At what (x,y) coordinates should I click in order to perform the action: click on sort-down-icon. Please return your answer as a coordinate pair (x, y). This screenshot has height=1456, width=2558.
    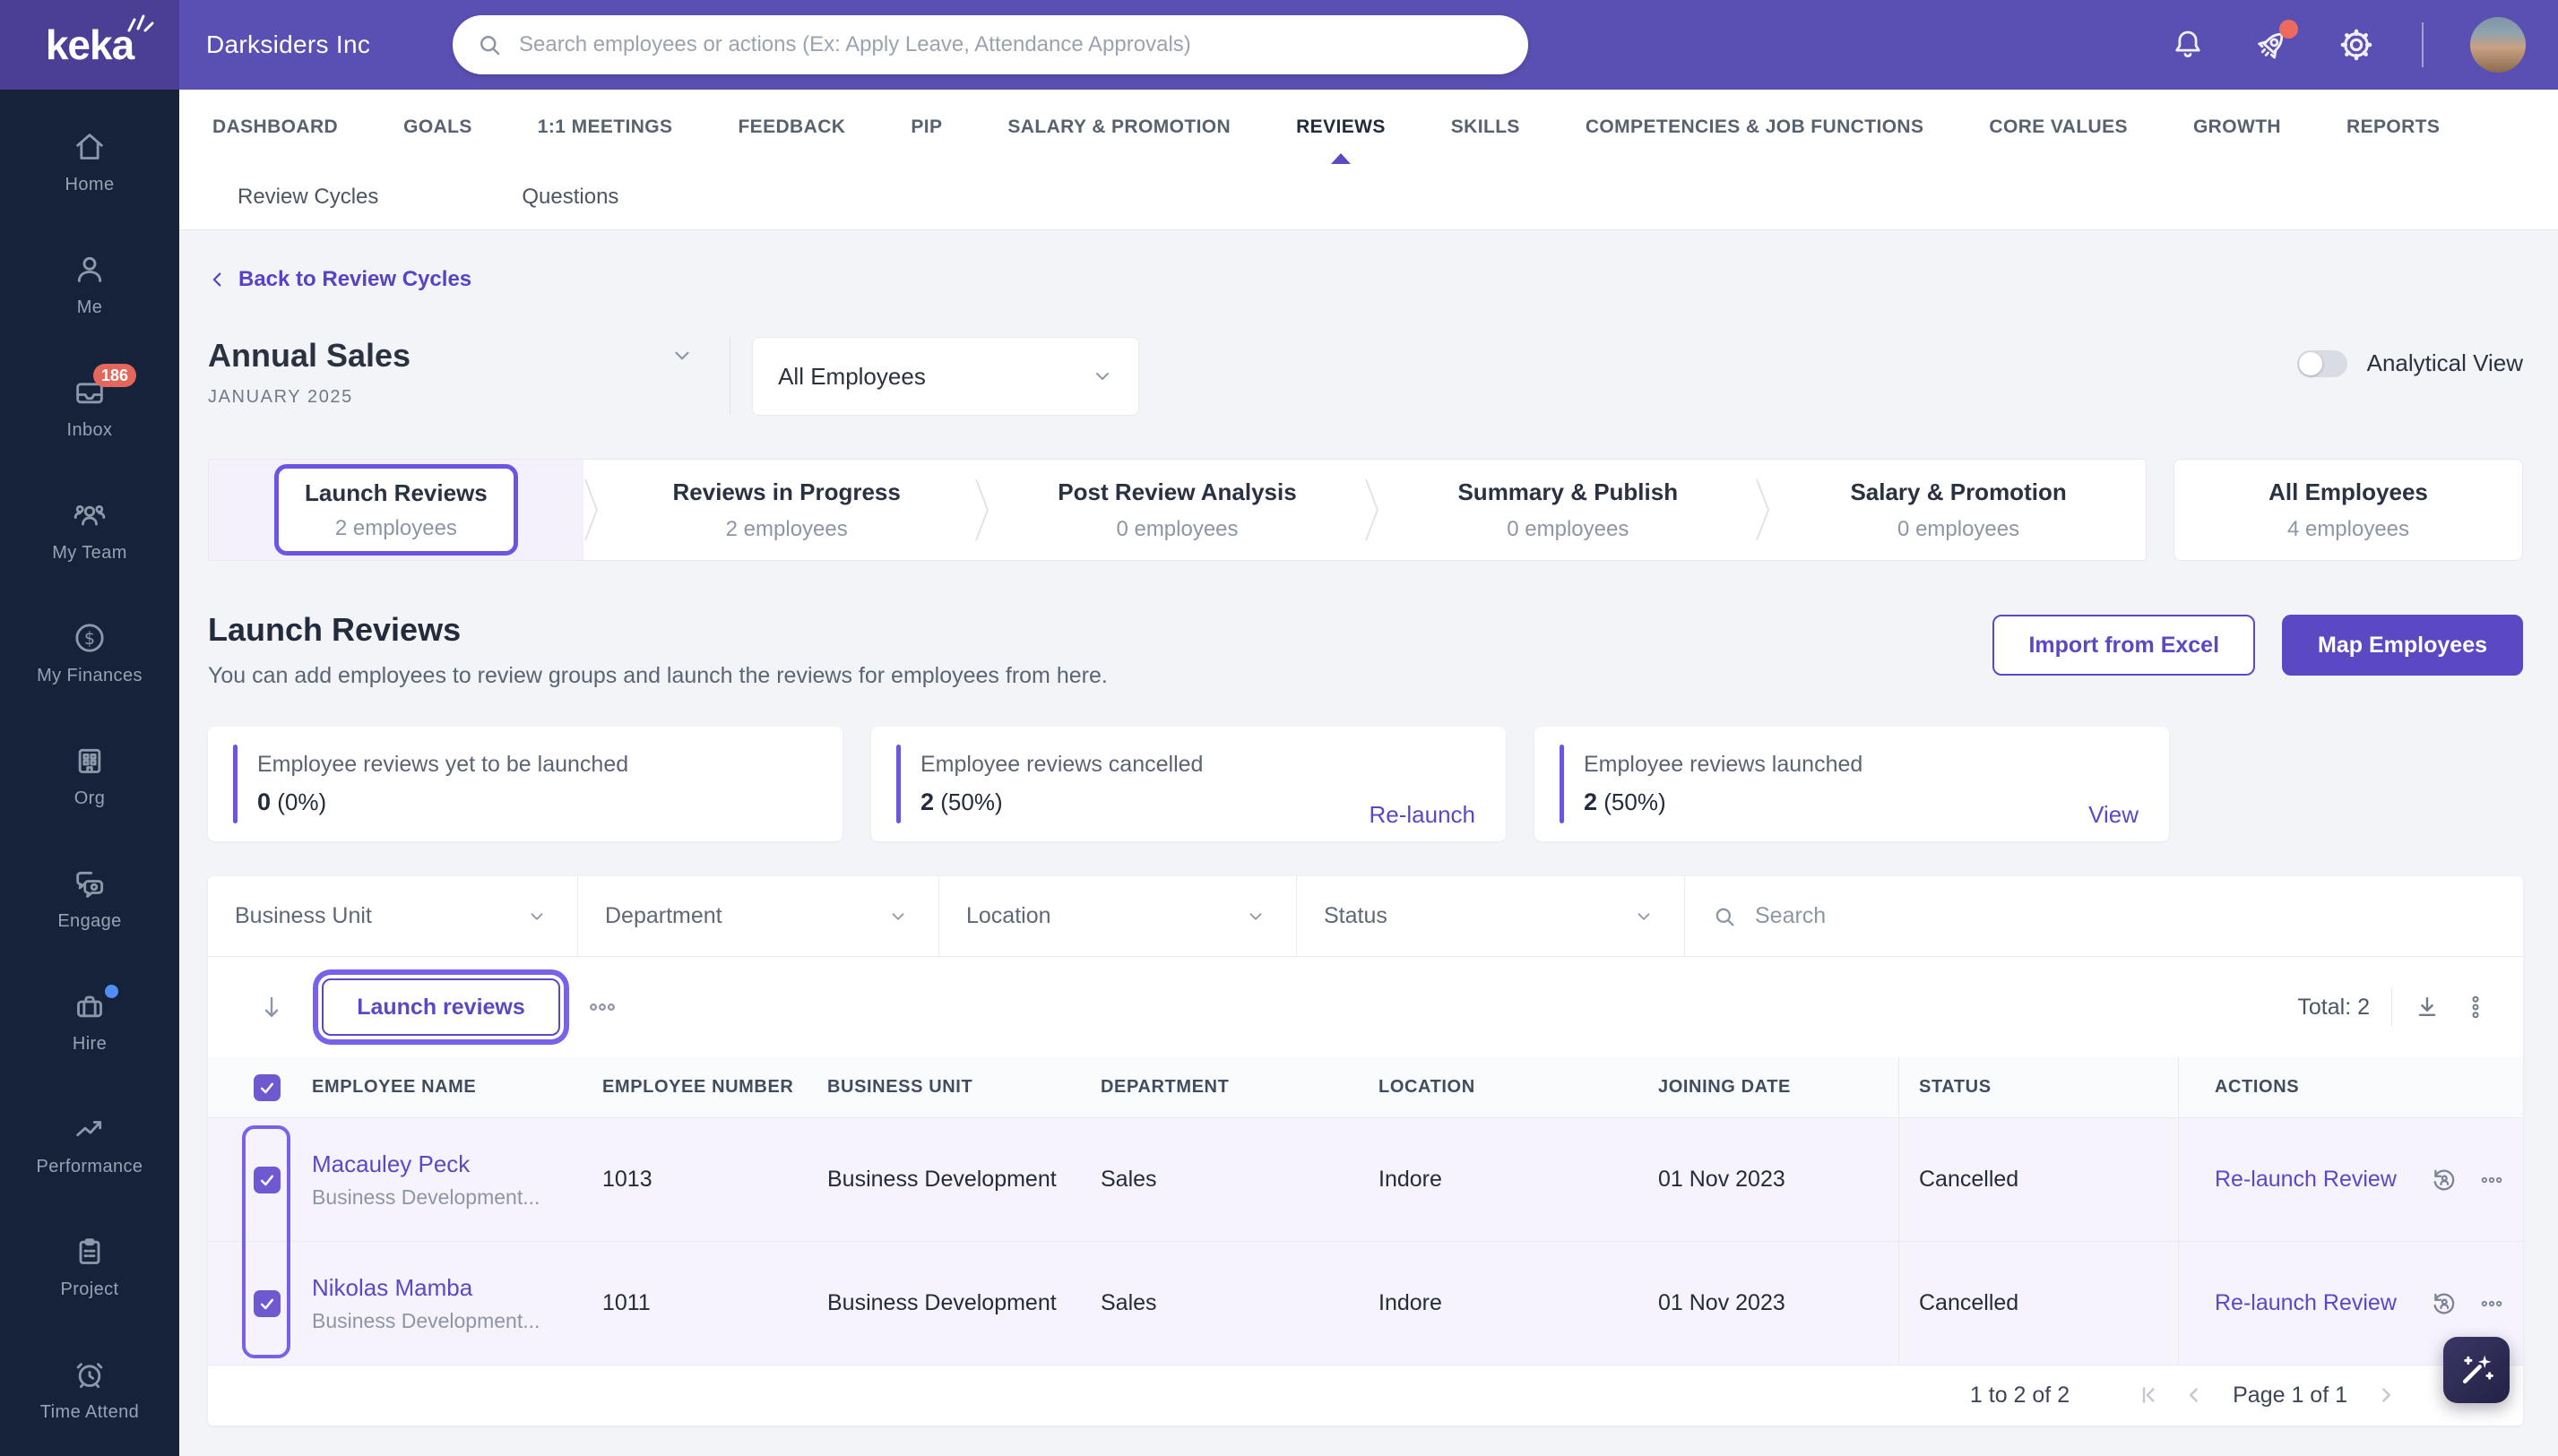
    Looking at the image, I should click on (271, 1007).